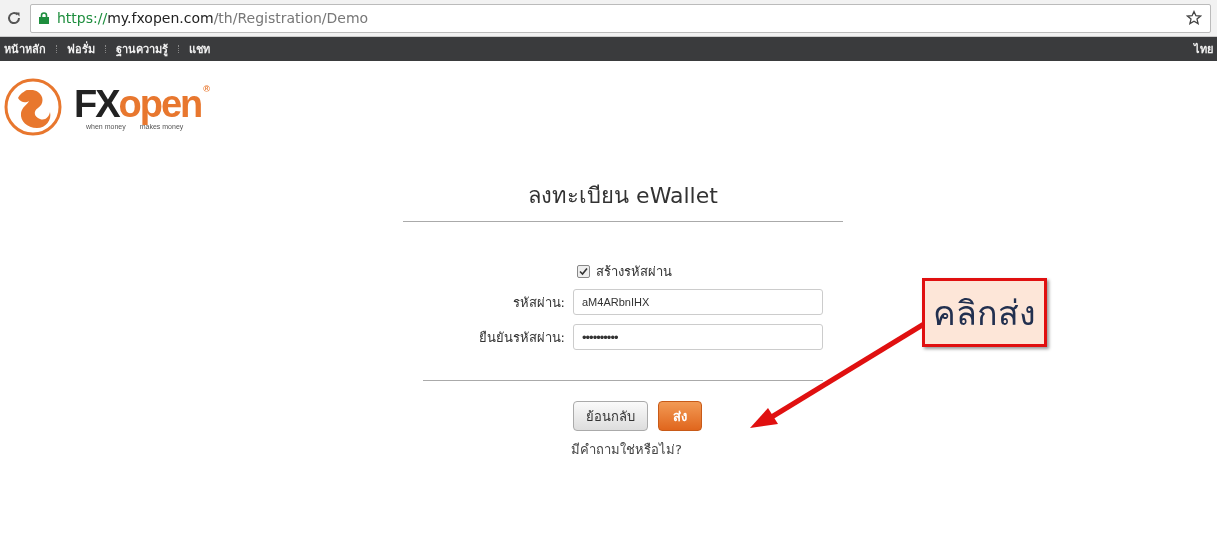 The height and width of the screenshot is (541, 1217). Describe the element at coordinates (538, 302) in the screenshot. I see `field-label: รหัสผ่าน:` at that location.